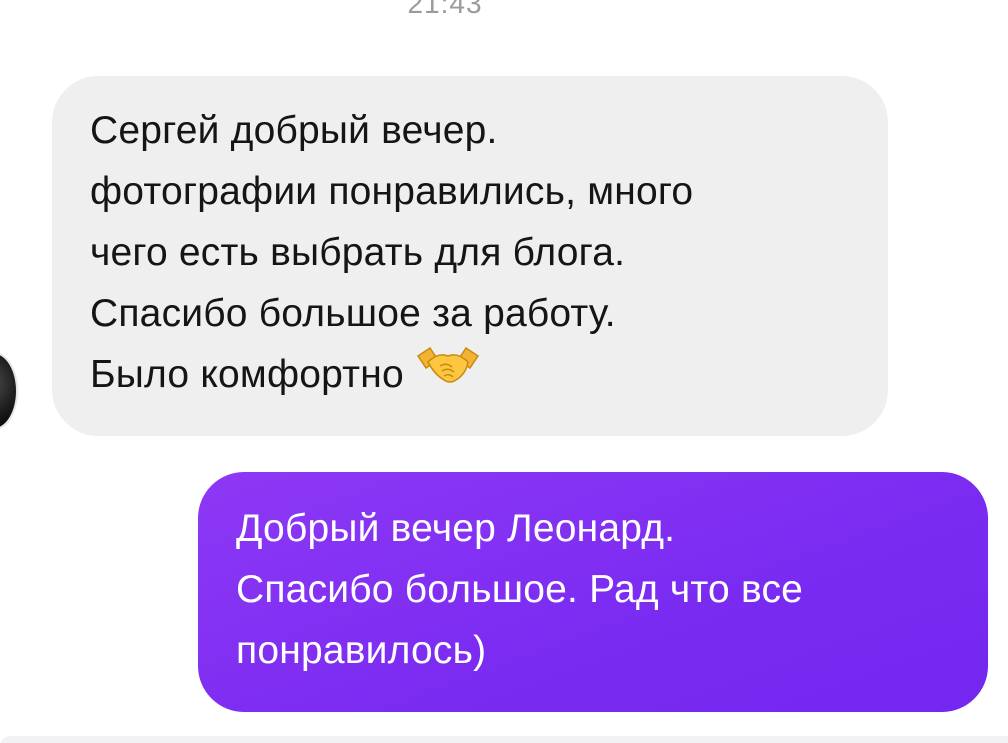  I want to click on message-line: фотографии понравились, много, so click(392, 191).